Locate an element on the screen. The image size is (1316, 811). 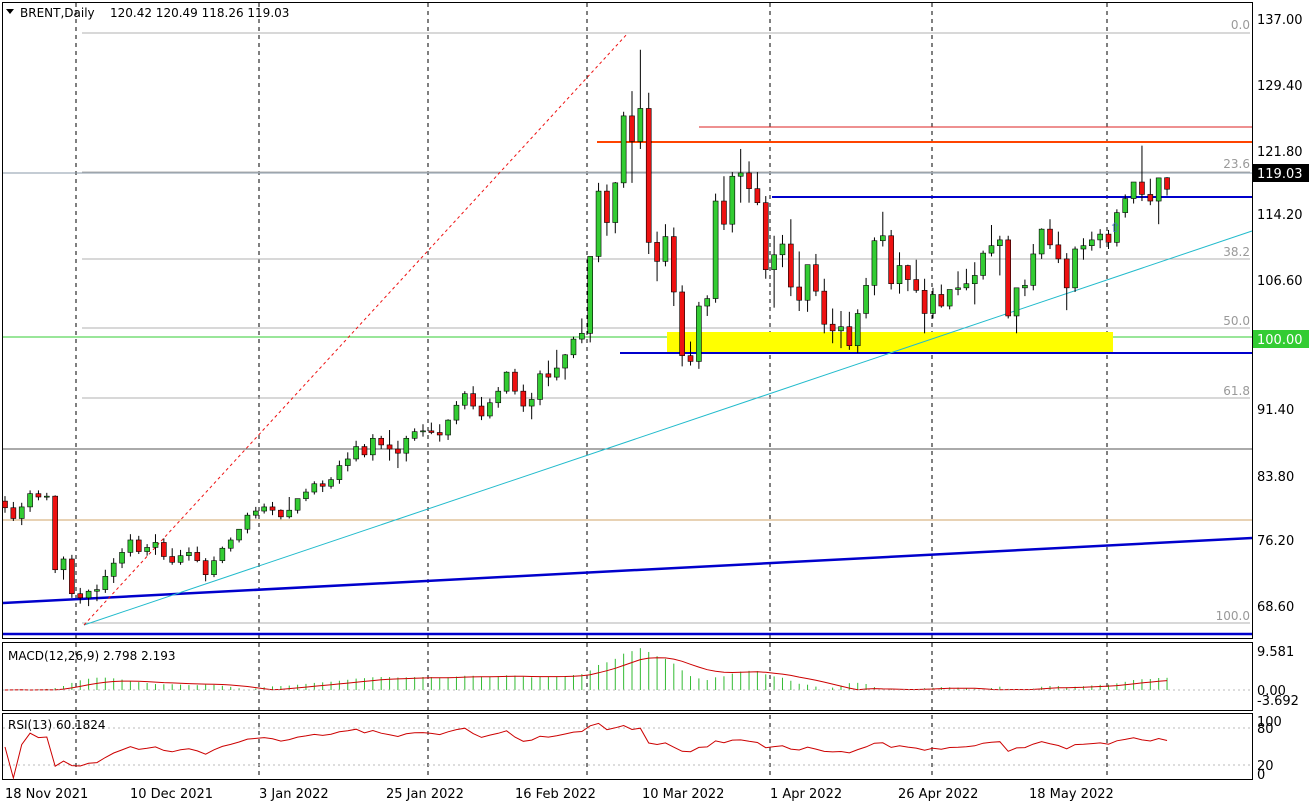
dropdown-triangle-icon is located at coordinates (10, 11).